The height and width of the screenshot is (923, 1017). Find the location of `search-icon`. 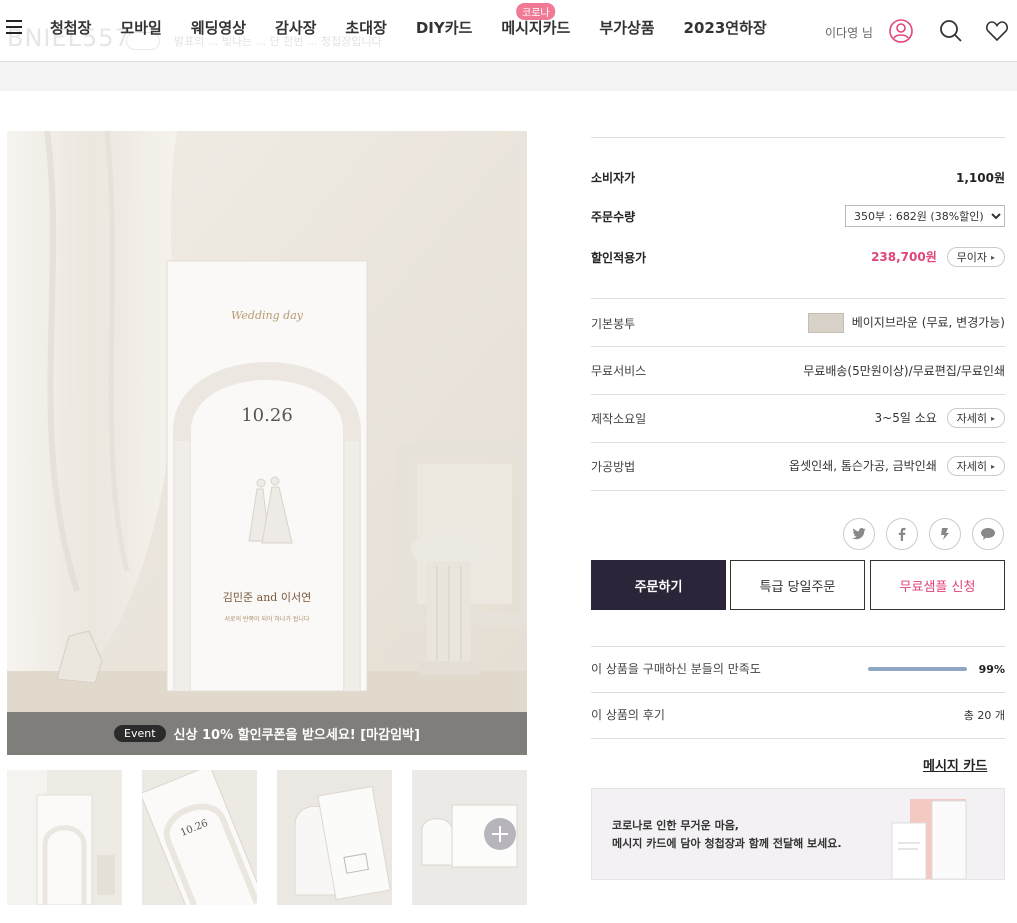

search-icon is located at coordinates (951, 31).